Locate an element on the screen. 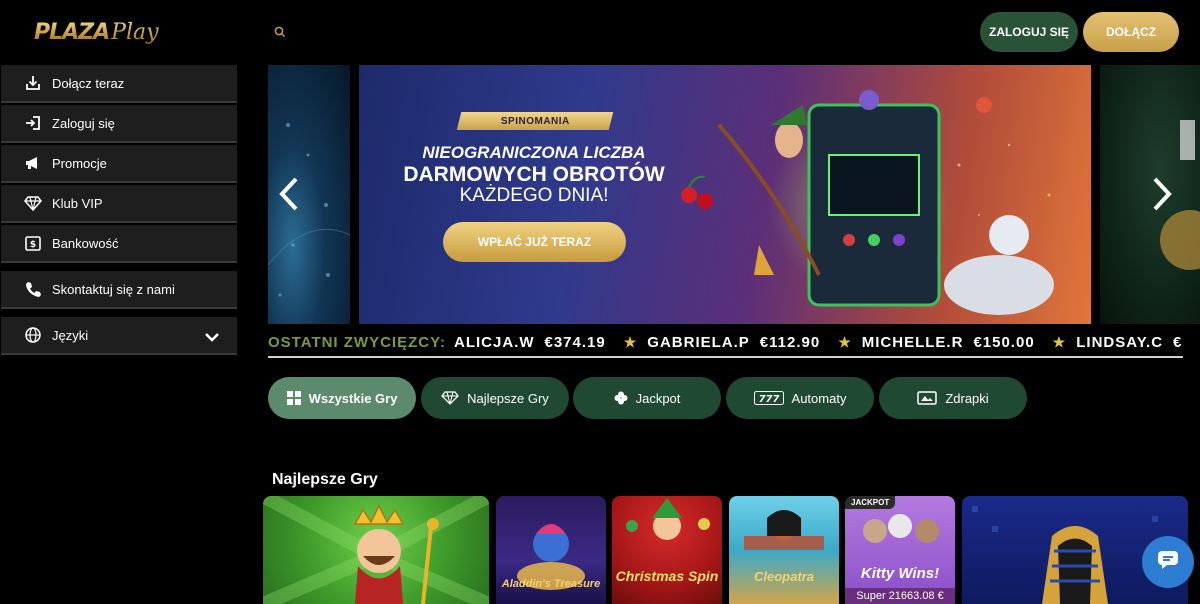  sidebar-item-contact: Skontaktuj się z nami is located at coordinates (119, 290).